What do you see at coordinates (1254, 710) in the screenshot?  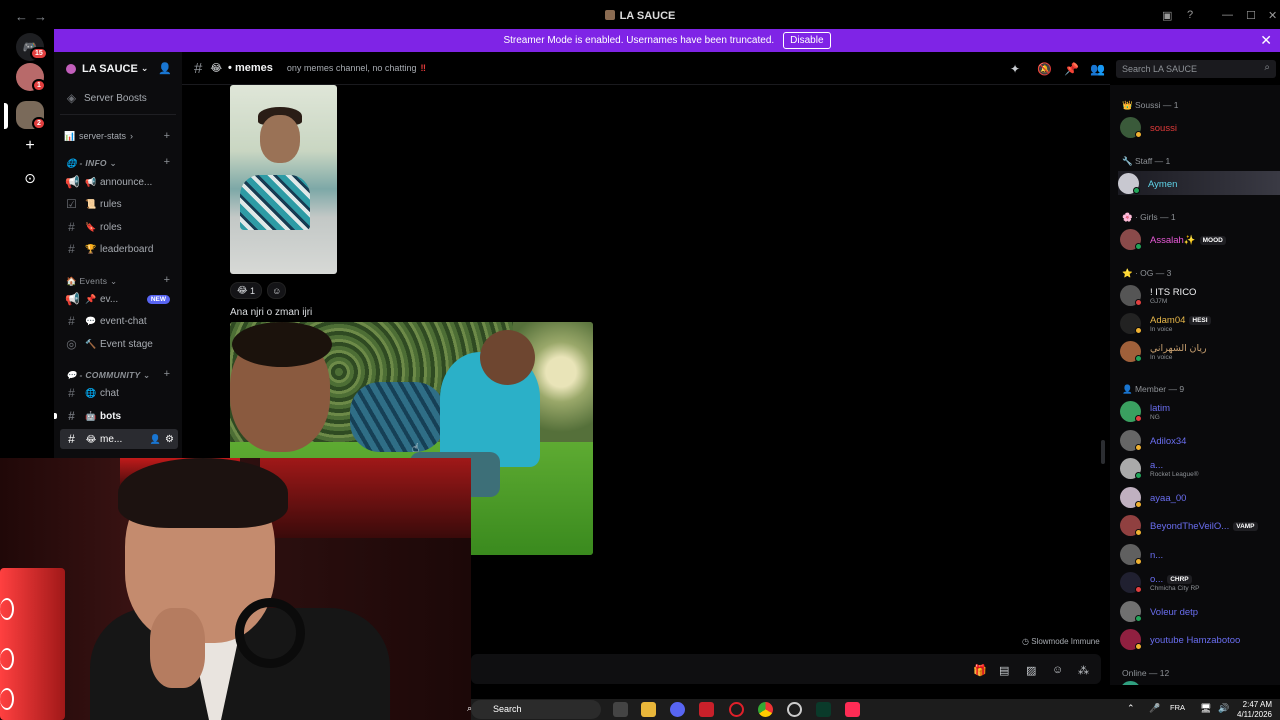 I see `clock: 2:47 AM 4/11/2026` at bounding box center [1254, 710].